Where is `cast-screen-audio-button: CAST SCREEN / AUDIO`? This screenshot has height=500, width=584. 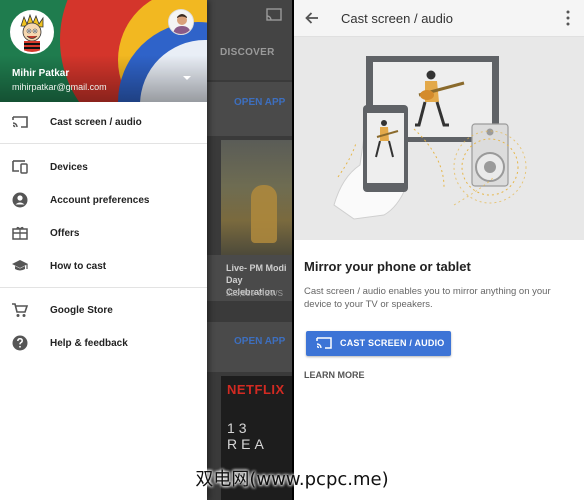 cast-screen-audio-button: CAST SCREEN / AUDIO is located at coordinates (378, 343).